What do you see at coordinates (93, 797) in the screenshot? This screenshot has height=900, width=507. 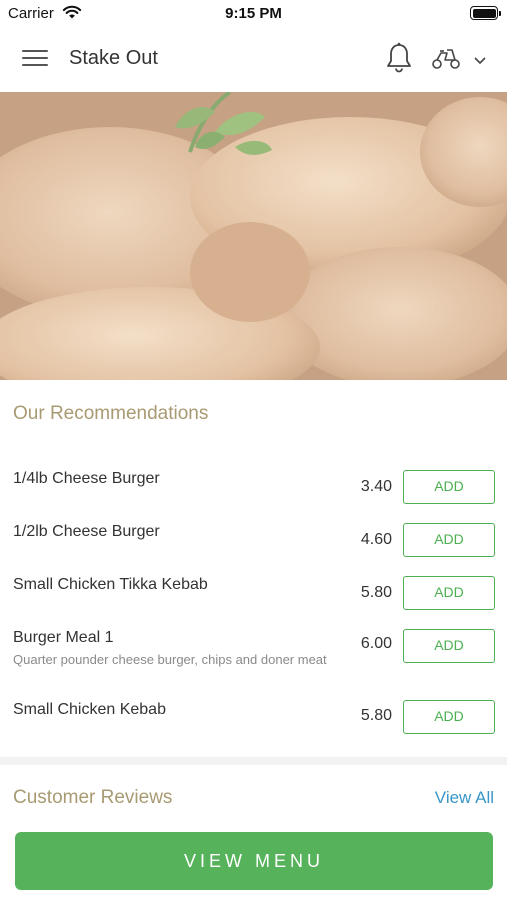 I see `reviews-heading: Customer Reviews` at bounding box center [93, 797].